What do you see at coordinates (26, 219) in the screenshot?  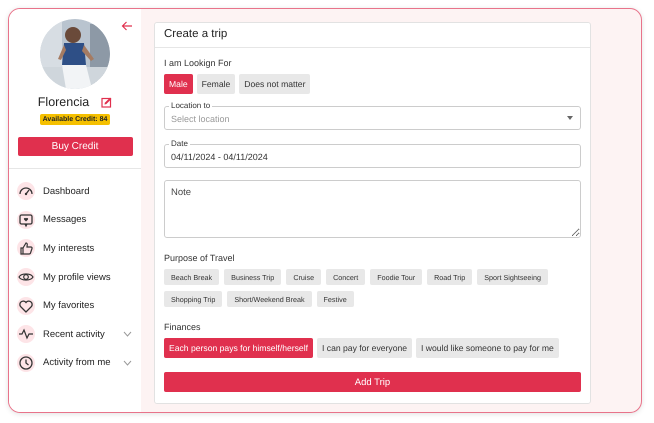 I see `message-icon` at bounding box center [26, 219].